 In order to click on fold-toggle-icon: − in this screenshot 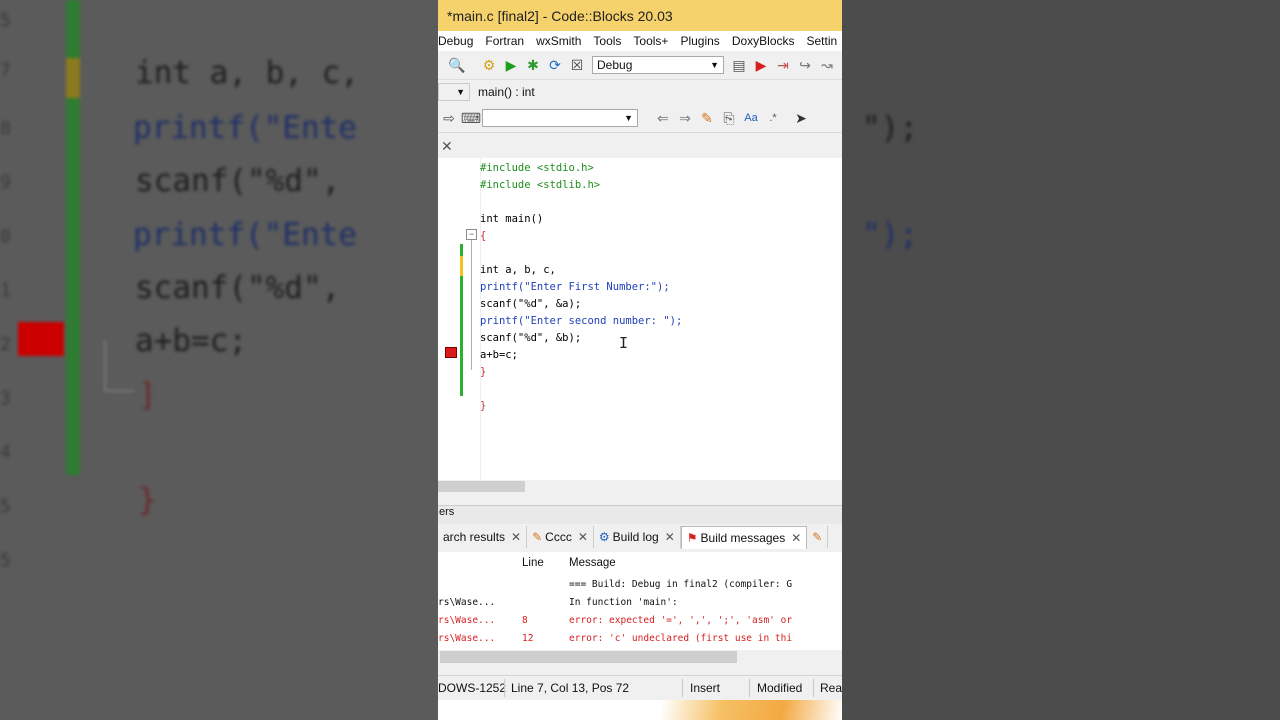, I will do `click(471, 234)`.